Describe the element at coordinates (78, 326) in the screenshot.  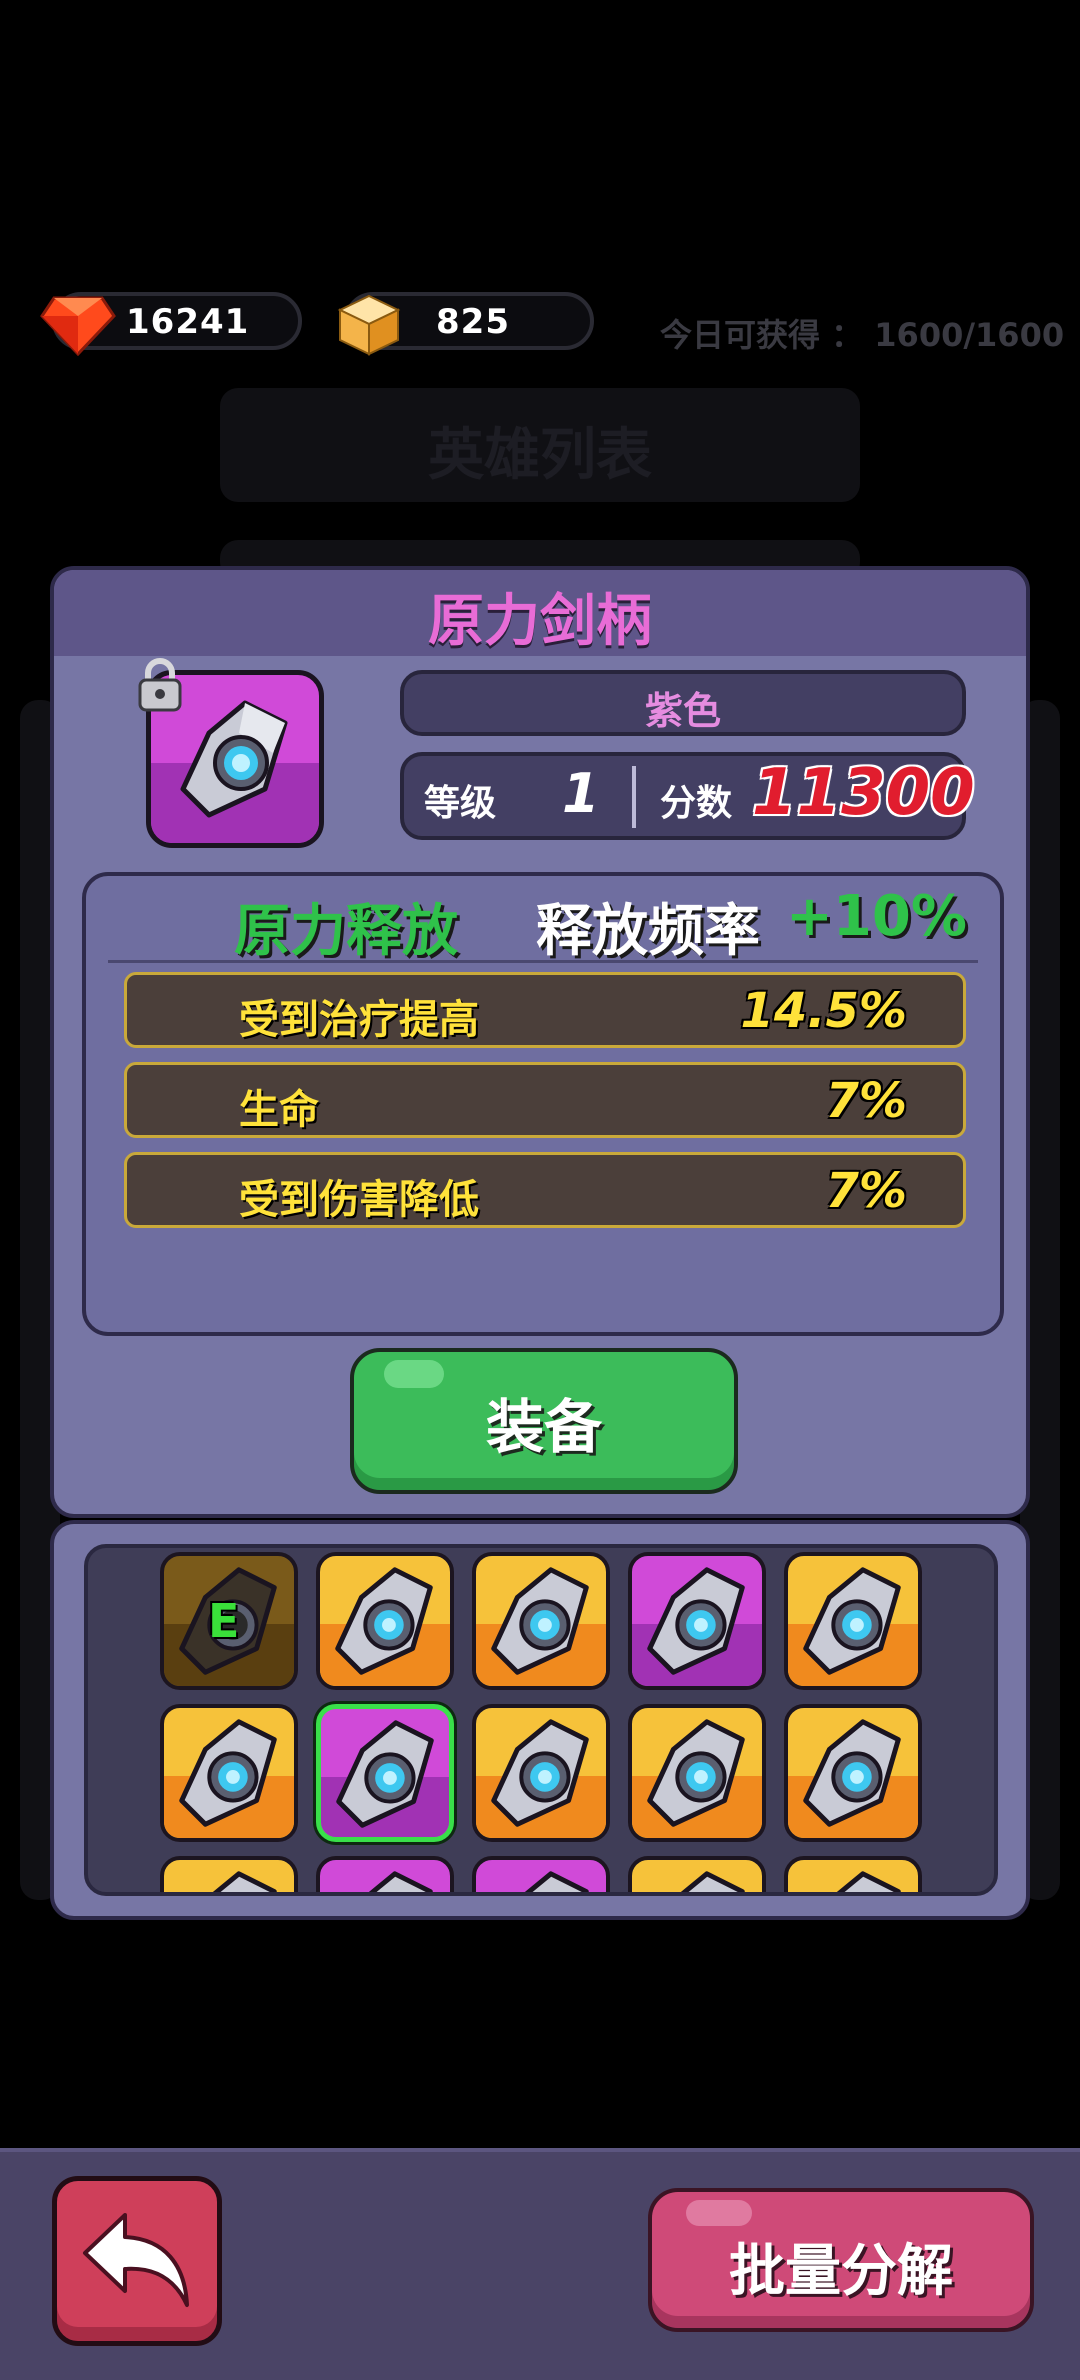
I see `gem-icon` at that location.